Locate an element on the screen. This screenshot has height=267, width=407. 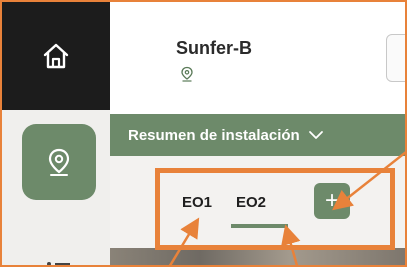
content-image-strip is located at coordinates (257, 256).